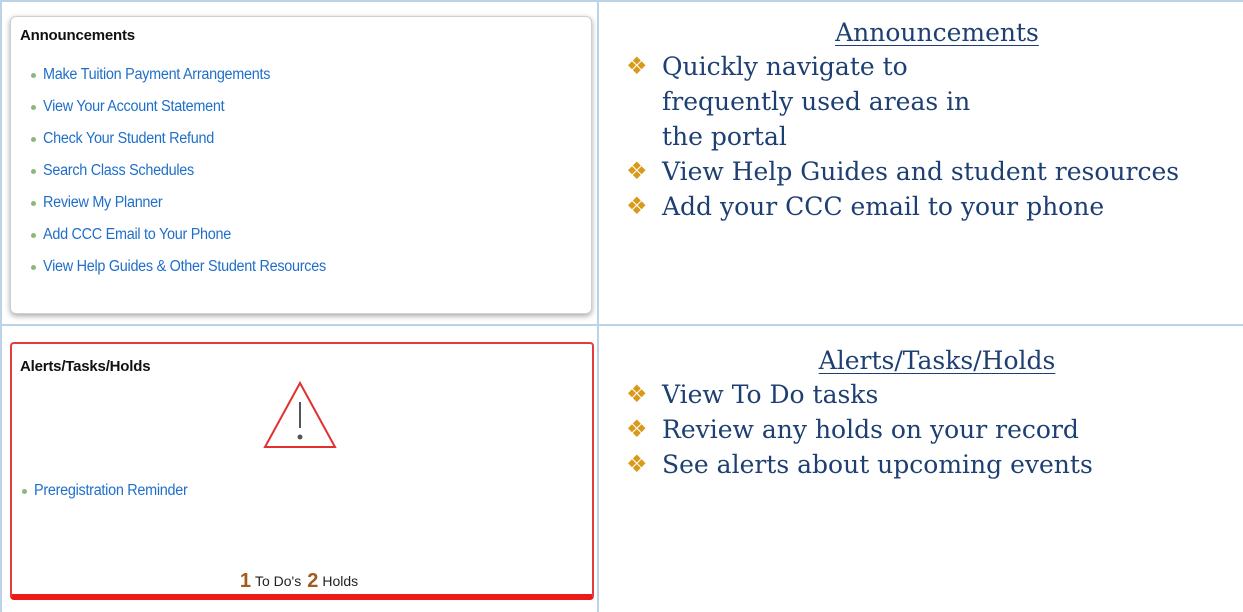 The image size is (1243, 612). I want to click on list-item: View Your Account Statement, so click(189, 107).